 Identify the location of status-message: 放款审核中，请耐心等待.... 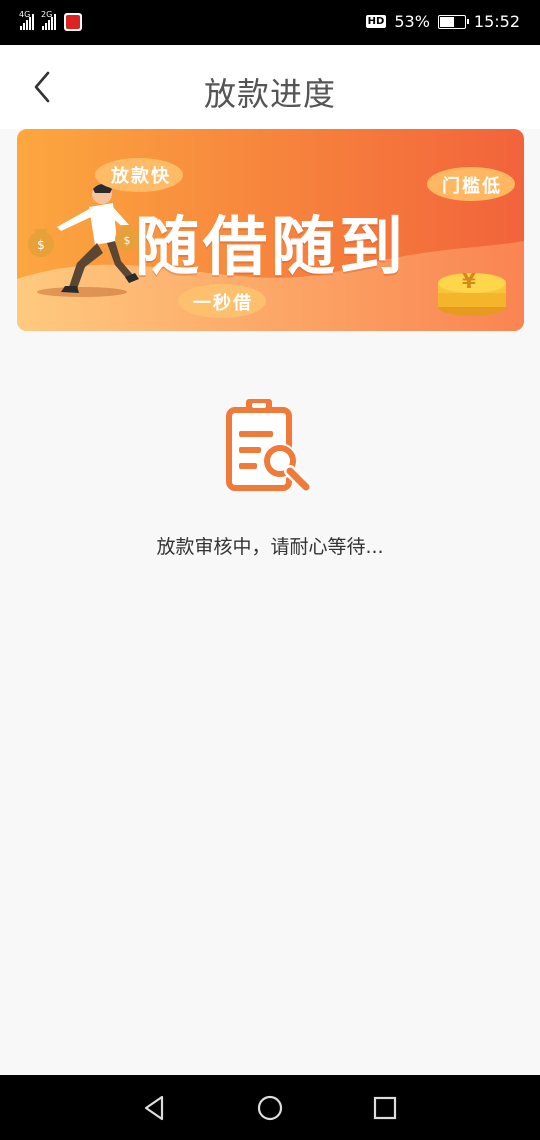
(270, 547).